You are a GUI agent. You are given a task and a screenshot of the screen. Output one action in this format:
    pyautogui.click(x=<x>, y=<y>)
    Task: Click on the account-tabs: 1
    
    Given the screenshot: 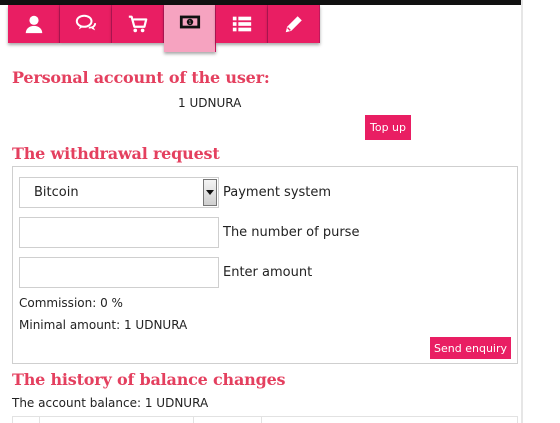 What is the action you would take?
    pyautogui.click(x=164, y=28)
    